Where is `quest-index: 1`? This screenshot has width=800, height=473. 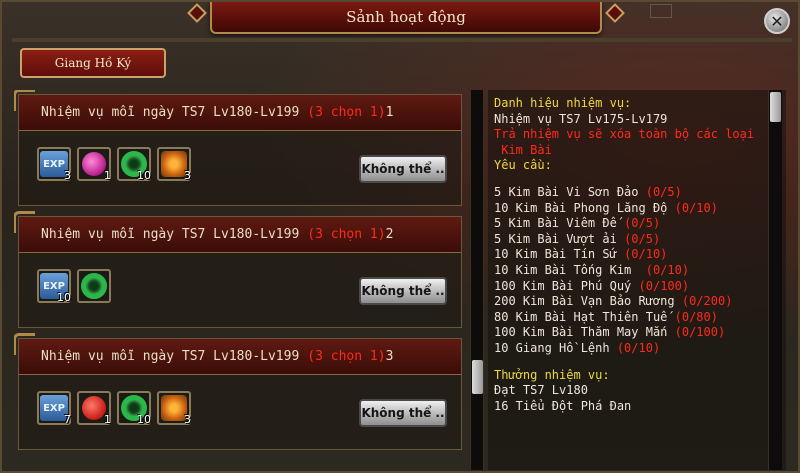
quest-index: 1 is located at coordinates (389, 112).